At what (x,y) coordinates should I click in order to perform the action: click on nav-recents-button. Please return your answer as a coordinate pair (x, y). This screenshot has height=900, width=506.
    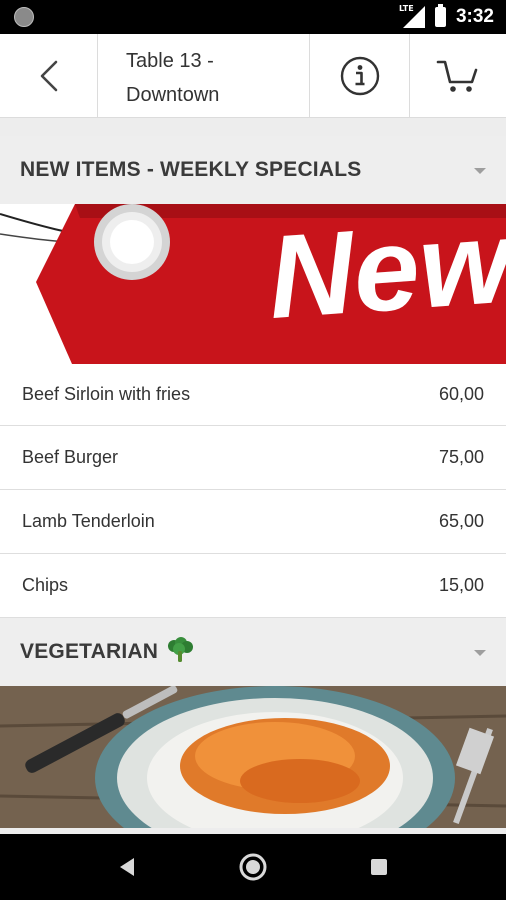
    Looking at the image, I should click on (379, 867).